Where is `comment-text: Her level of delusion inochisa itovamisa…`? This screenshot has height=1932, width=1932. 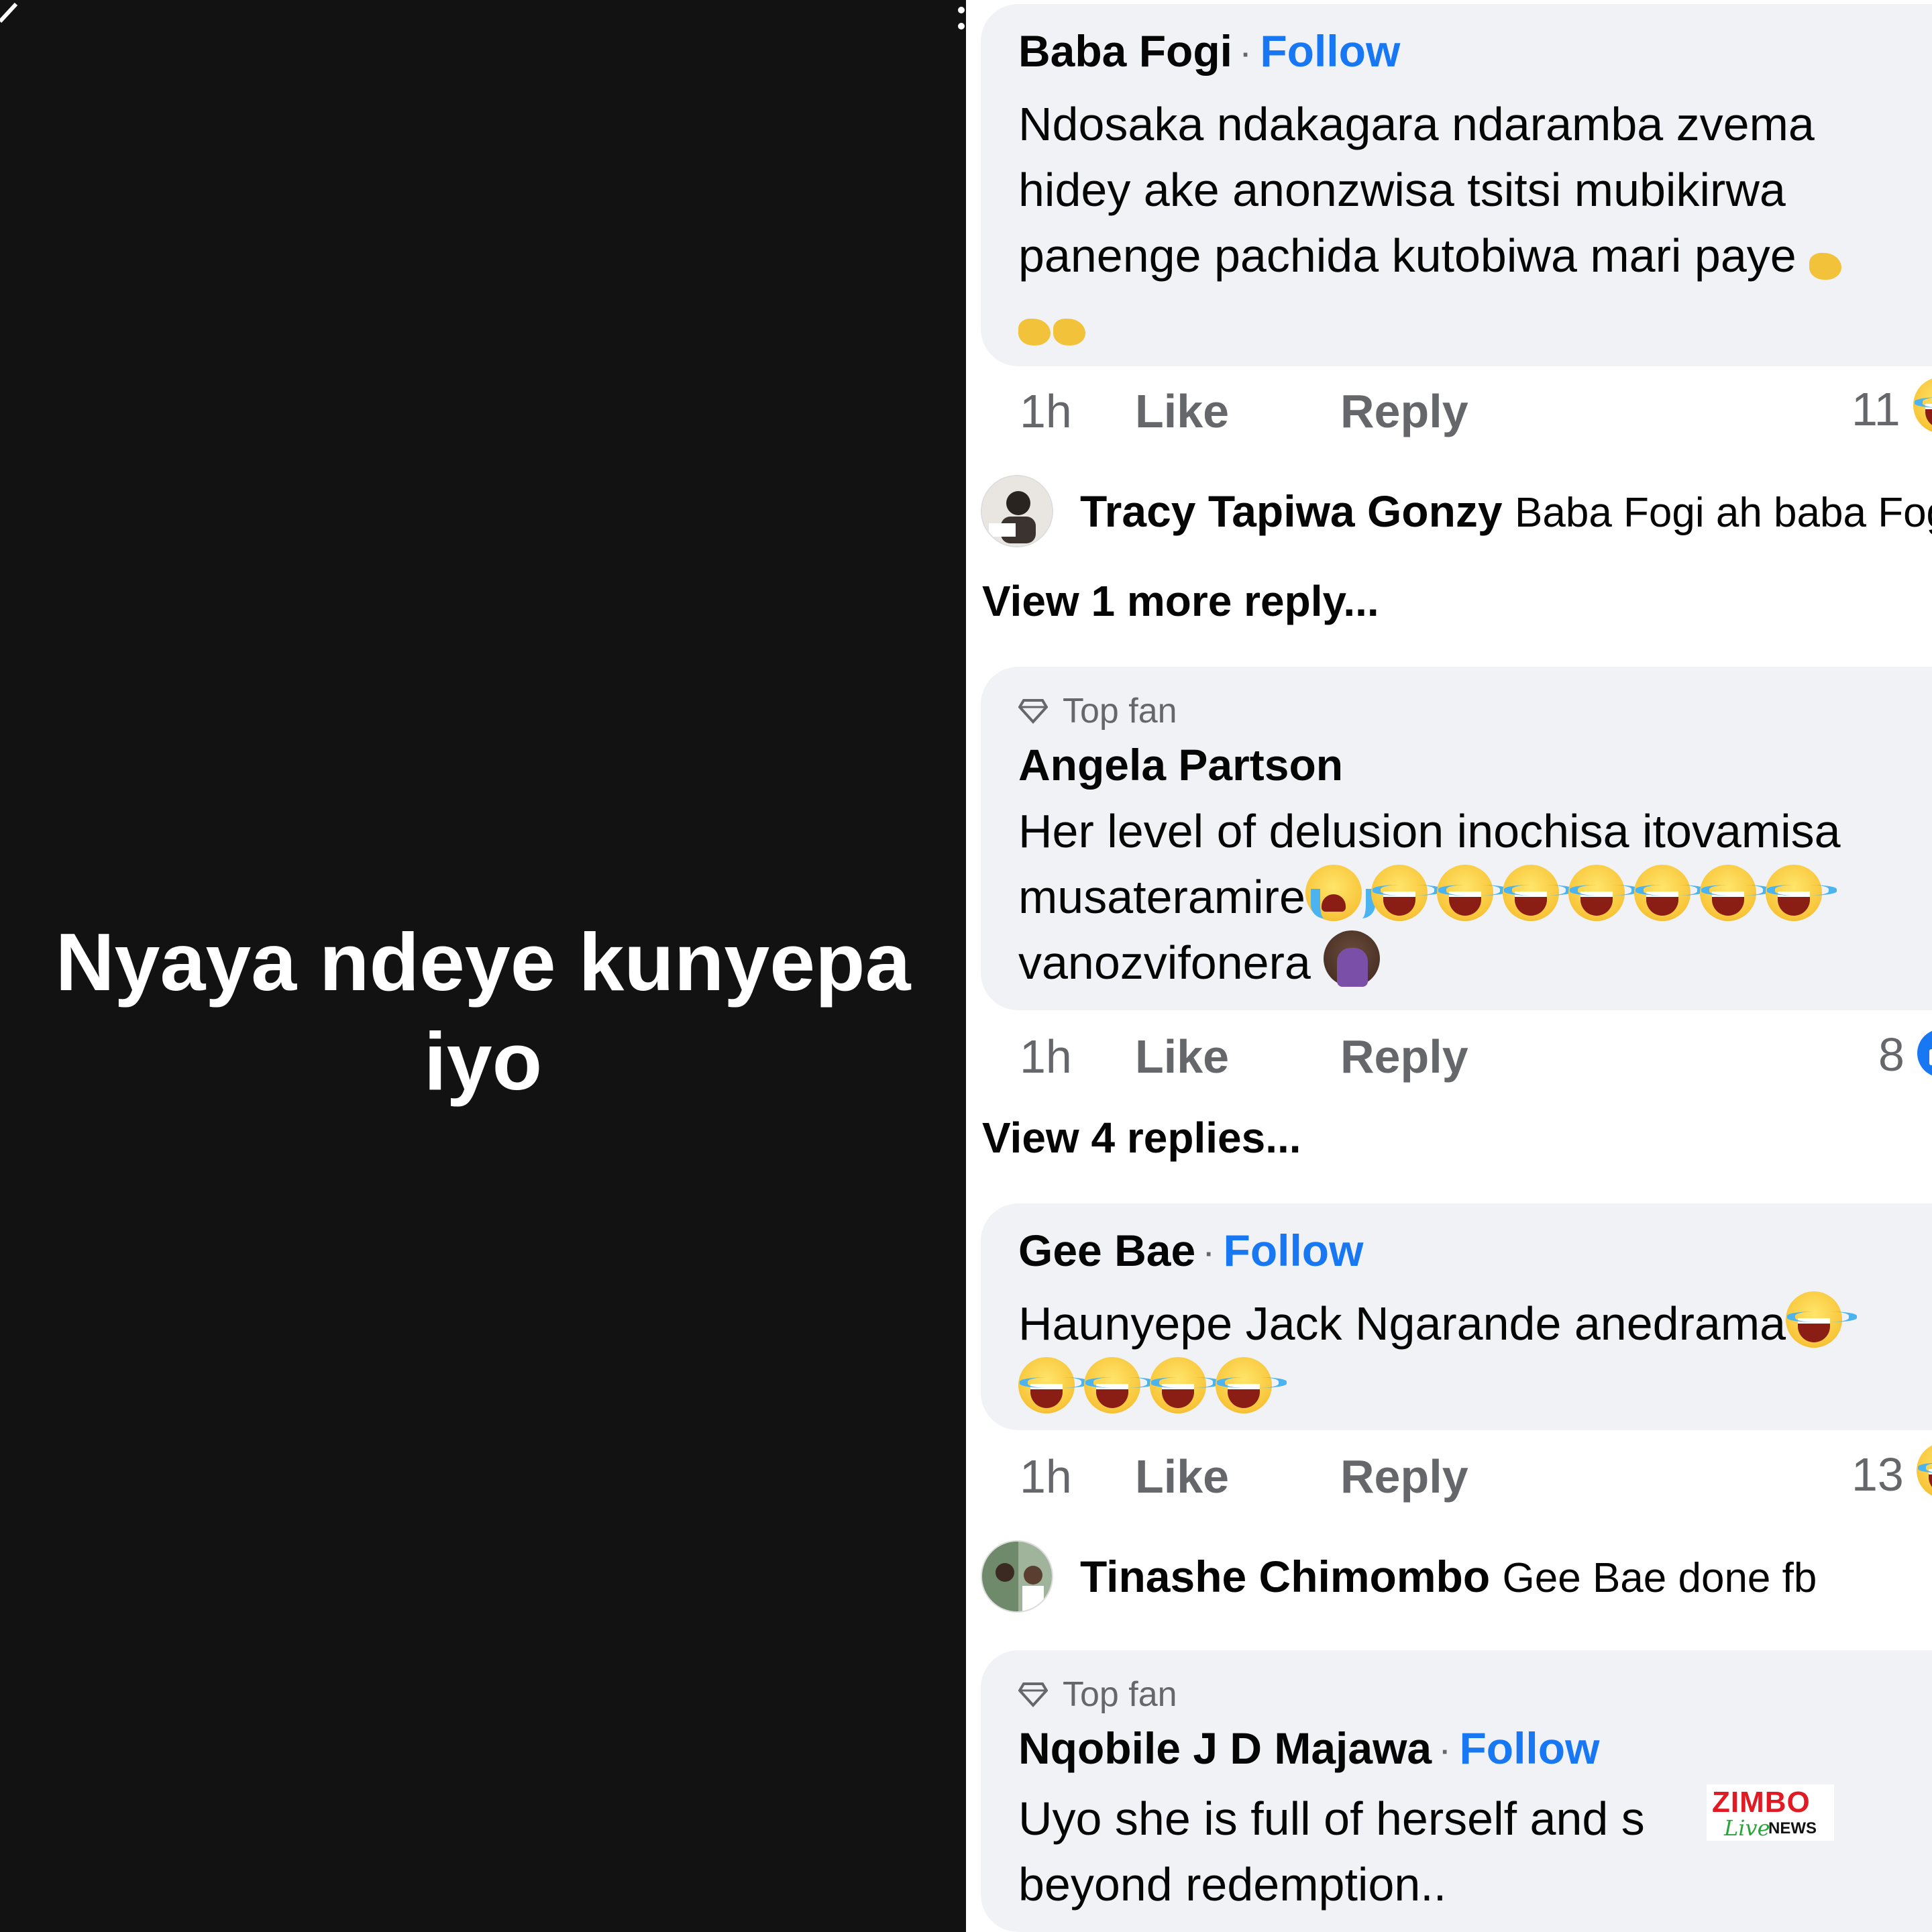
comment-text: Her level of delusion inochisa itovamisa… is located at coordinates (1475, 897).